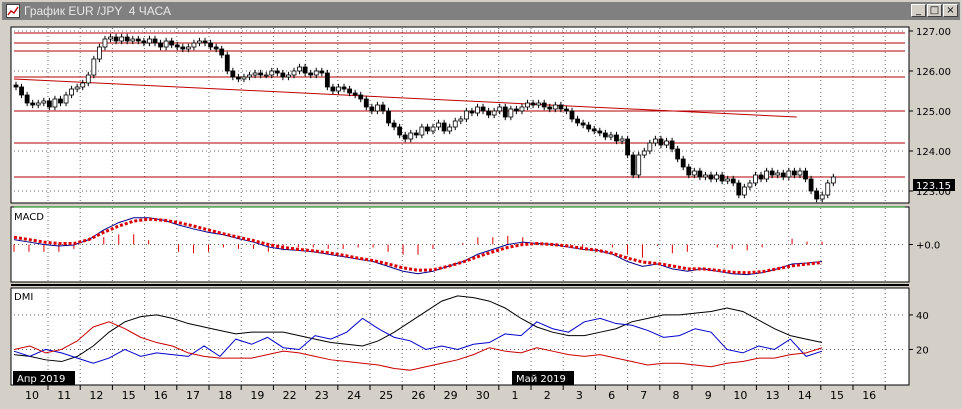 This screenshot has height=409, width=962. Describe the element at coordinates (23, 297) in the screenshot. I see `dmi-label: DMI` at that location.